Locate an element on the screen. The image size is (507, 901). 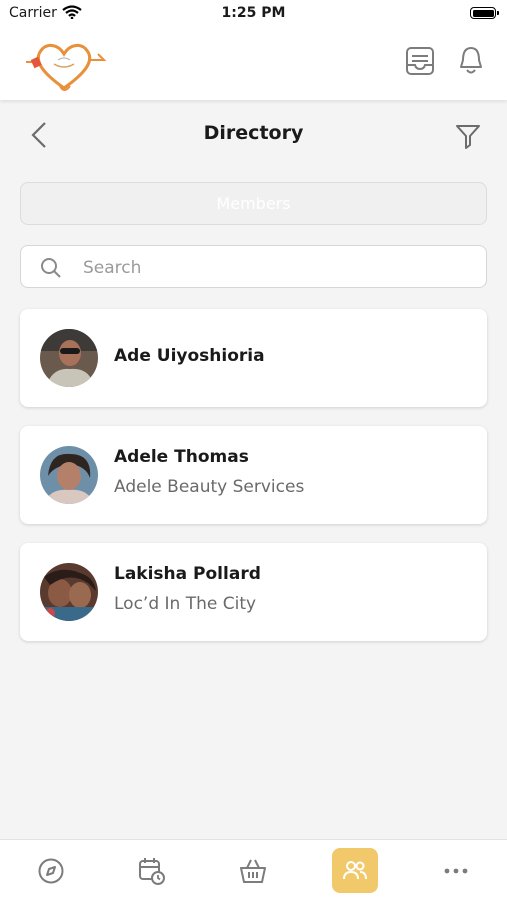
compass-icon is located at coordinates (51, 870).